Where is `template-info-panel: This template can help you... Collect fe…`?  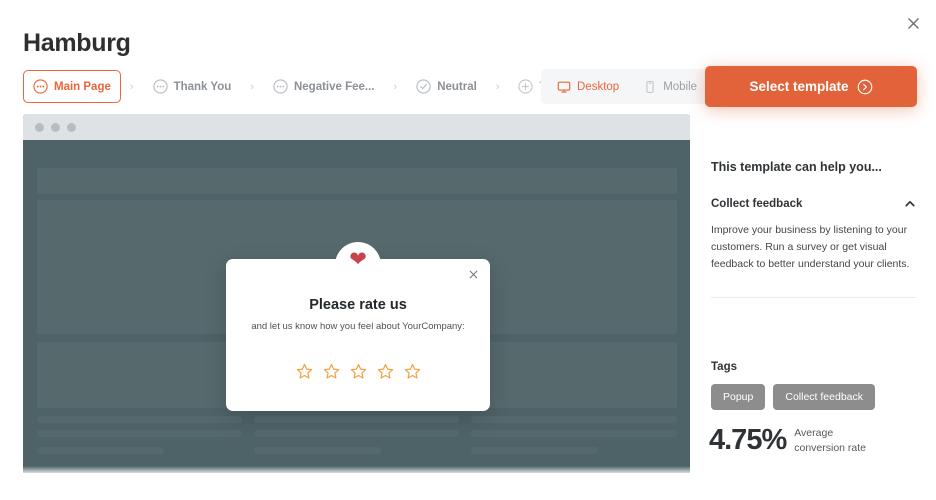
template-info-panel: This template can help you... Collect fe… is located at coordinates (813, 229).